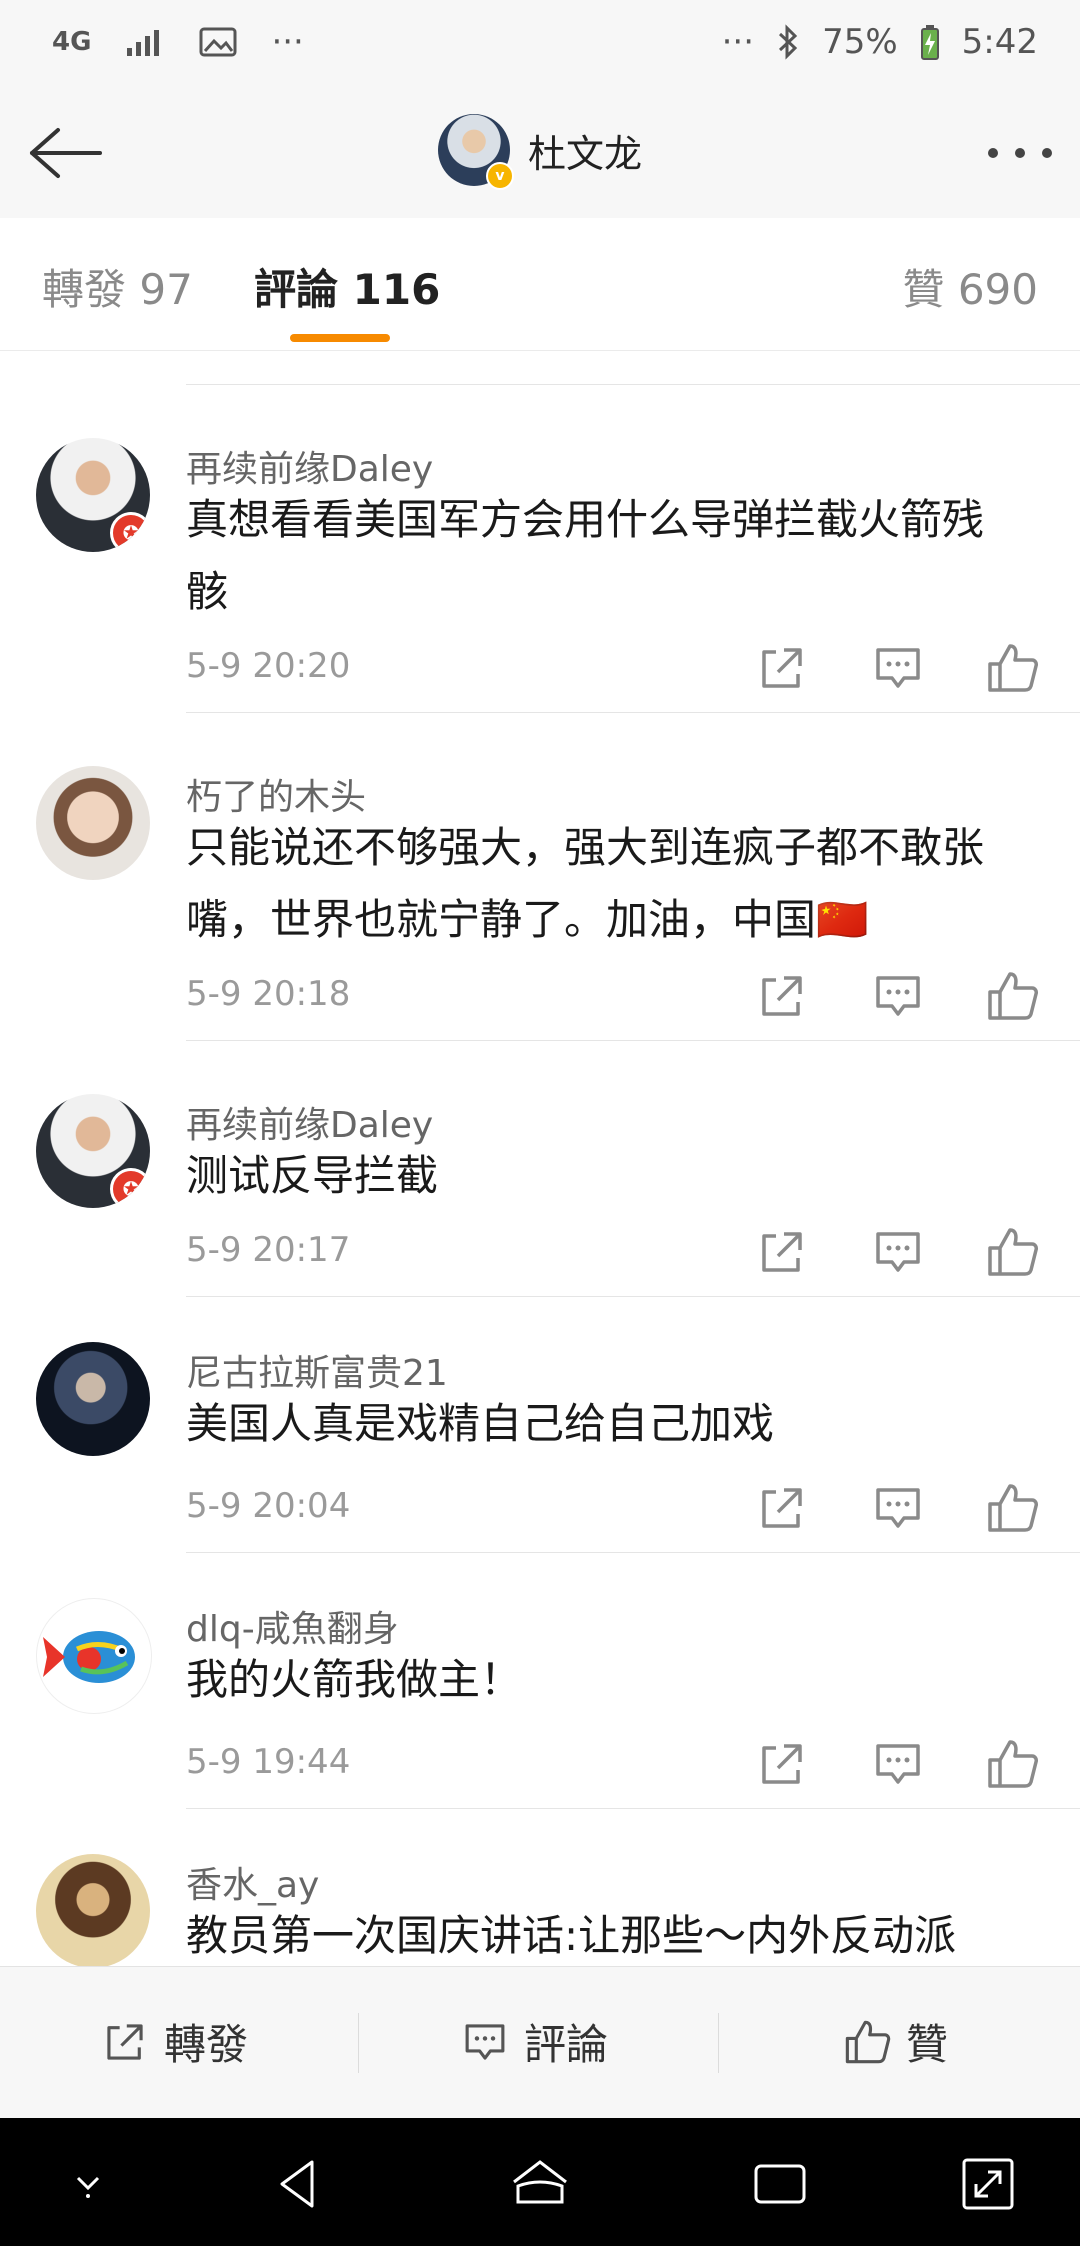  Describe the element at coordinates (970, 286) in the screenshot. I see `tab-likes: 贊 690` at that location.